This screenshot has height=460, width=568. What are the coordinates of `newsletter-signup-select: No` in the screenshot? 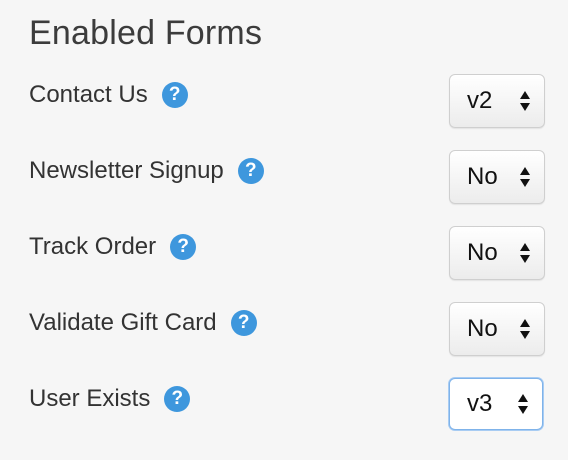 It's located at (497, 177).